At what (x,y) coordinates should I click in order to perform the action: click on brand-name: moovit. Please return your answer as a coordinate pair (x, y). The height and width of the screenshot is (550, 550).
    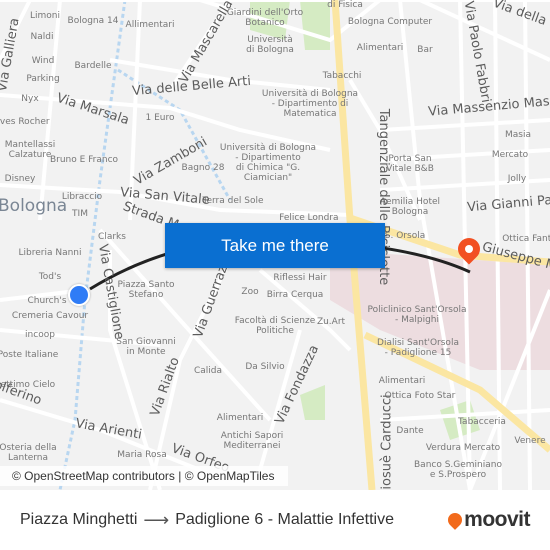
    Looking at the image, I should click on (497, 519).